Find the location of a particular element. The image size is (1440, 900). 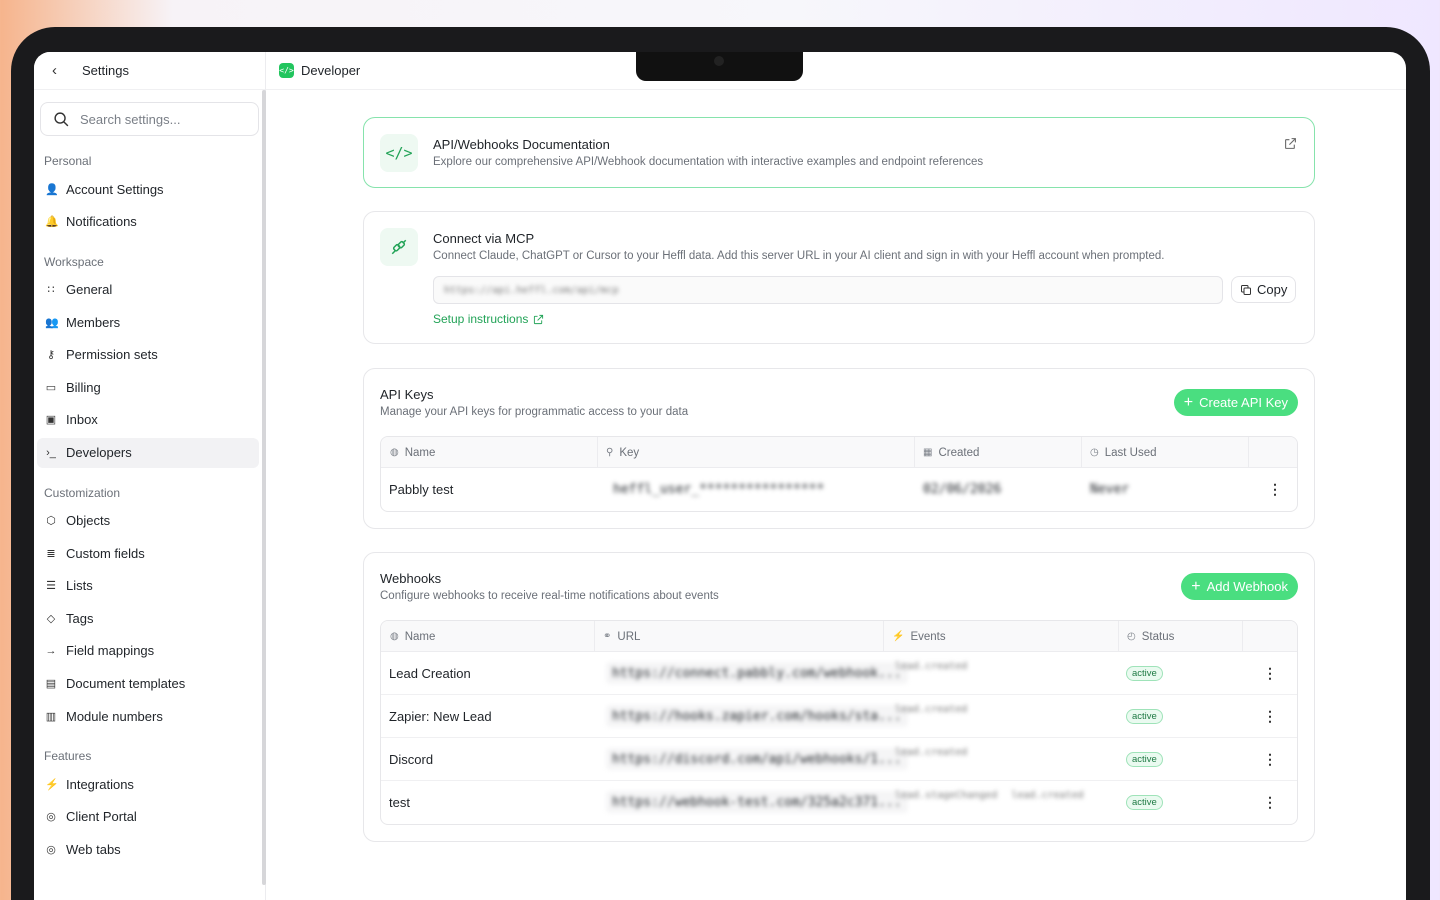

sidebar-scrollbar is located at coordinates (264, 487).